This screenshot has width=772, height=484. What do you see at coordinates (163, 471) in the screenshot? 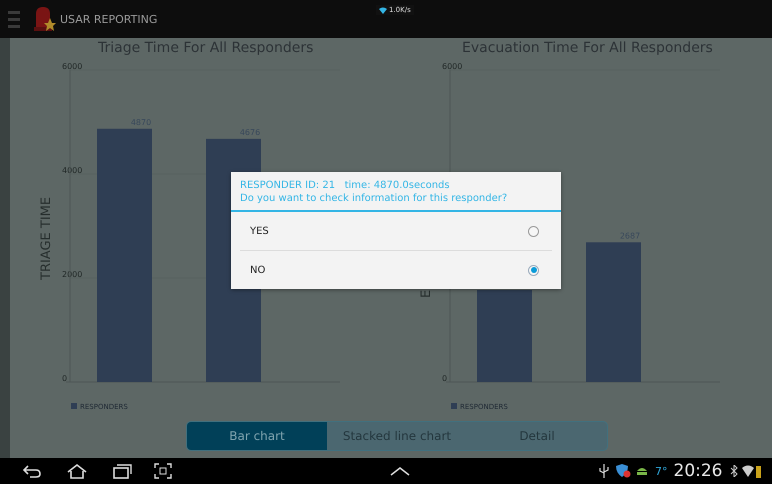
I see `screenshot-icon` at bounding box center [163, 471].